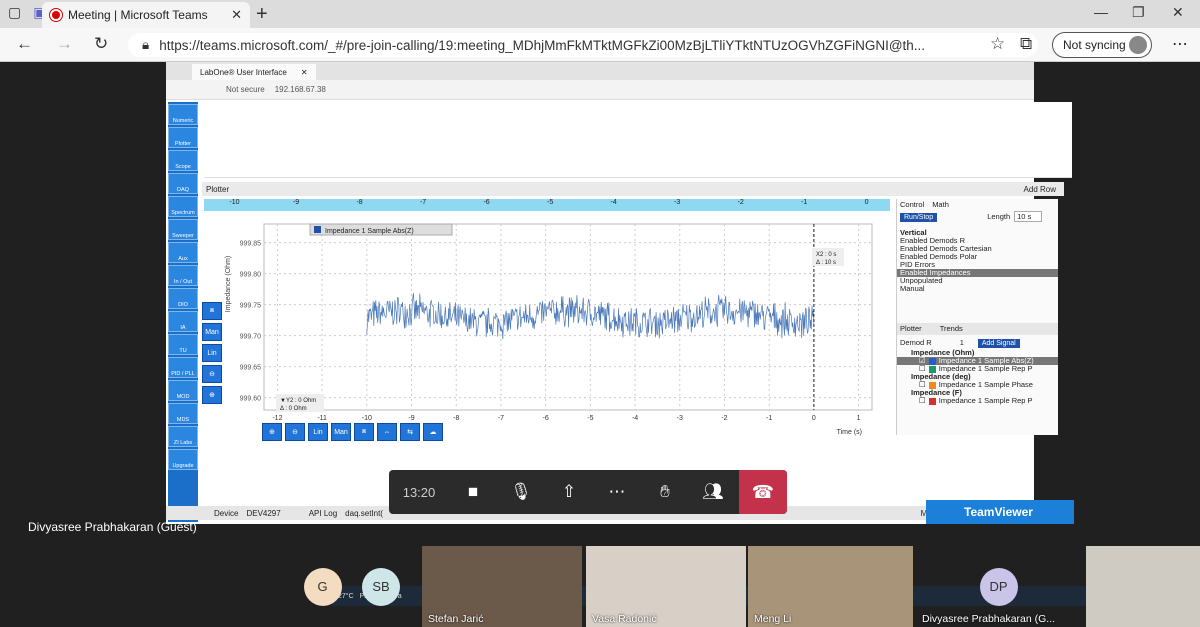  I want to click on device-id: DEV4297, so click(263, 513).